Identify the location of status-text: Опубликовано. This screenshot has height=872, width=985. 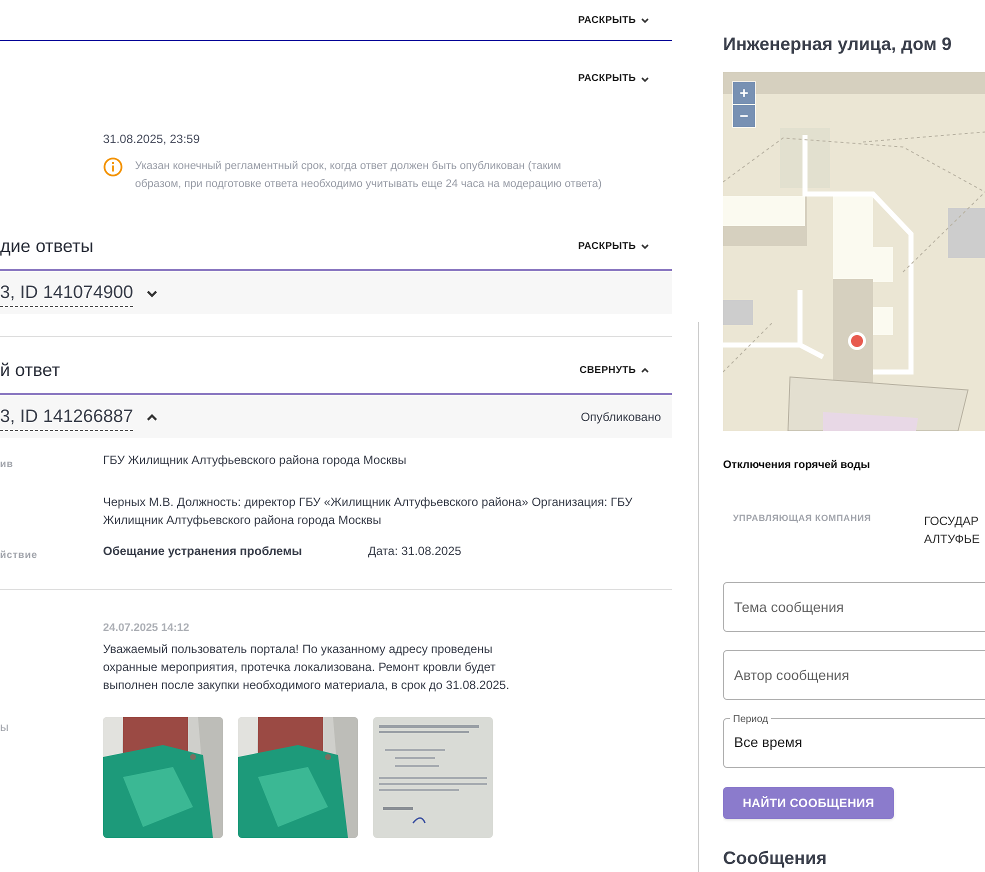
(620, 417).